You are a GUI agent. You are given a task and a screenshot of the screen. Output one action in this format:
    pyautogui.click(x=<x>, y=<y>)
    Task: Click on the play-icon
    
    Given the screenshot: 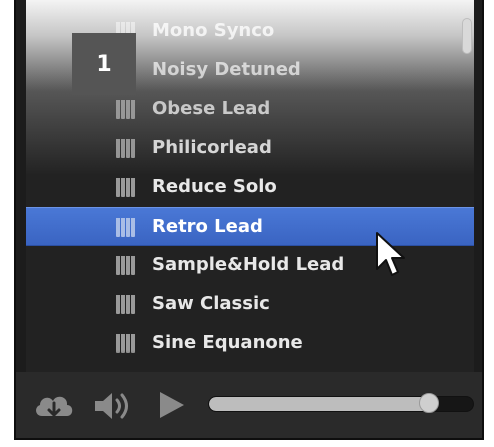 What is the action you would take?
    pyautogui.click(x=172, y=405)
    